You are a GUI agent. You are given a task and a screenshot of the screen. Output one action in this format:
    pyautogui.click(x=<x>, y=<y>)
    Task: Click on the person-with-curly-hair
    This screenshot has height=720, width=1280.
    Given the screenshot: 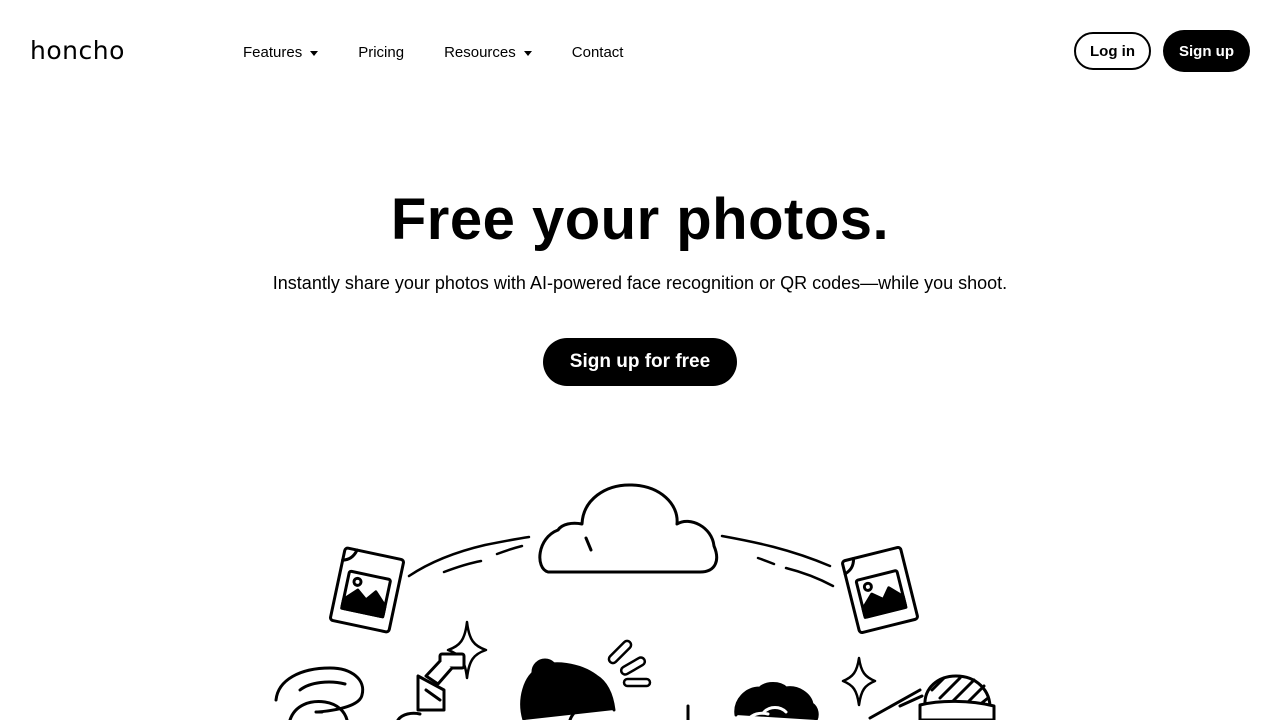 What is the action you would take?
    pyautogui.click(x=776, y=701)
    